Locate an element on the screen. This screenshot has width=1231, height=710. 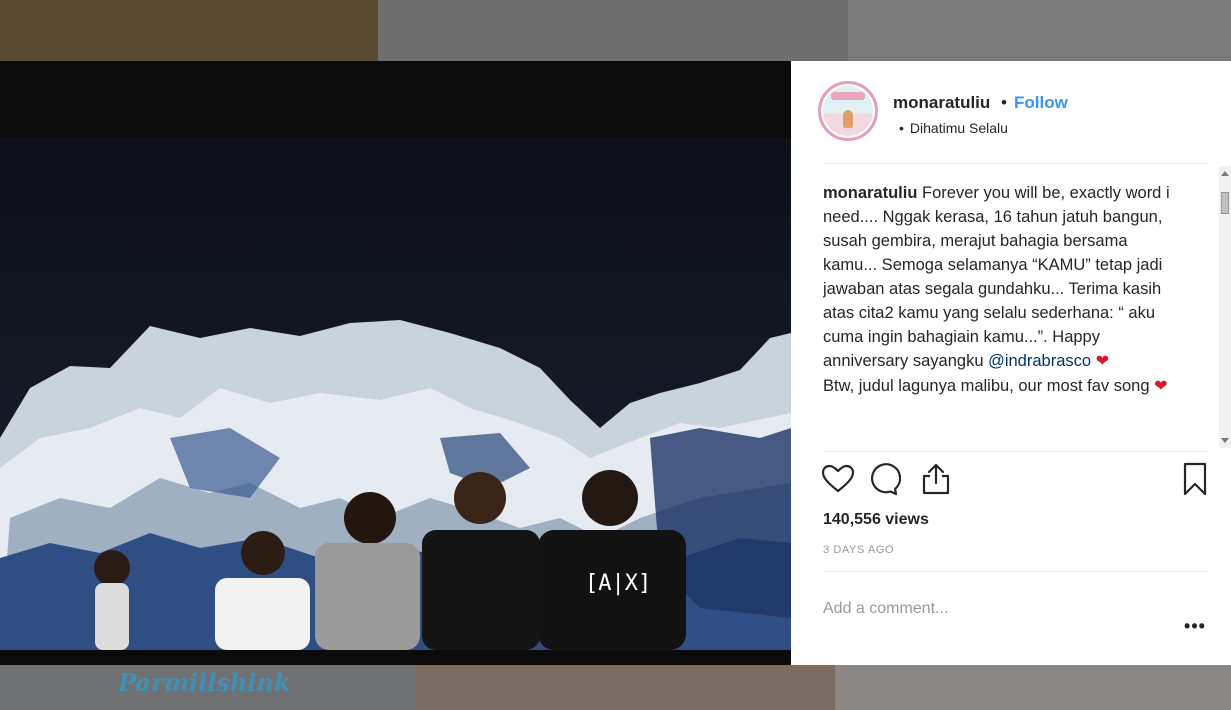
view-count: 140,556 views is located at coordinates (876, 520).